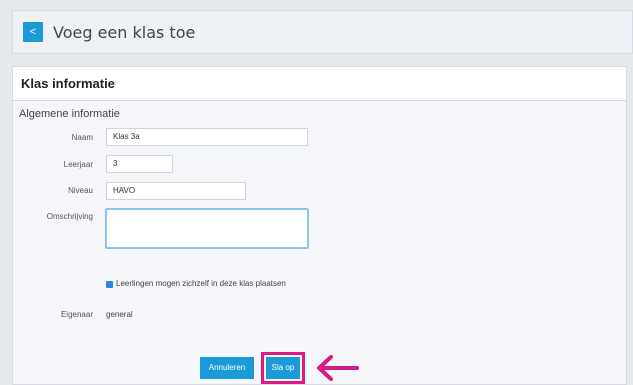 The image size is (633, 385). Describe the element at coordinates (33, 32) in the screenshot. I see `back-button: <` at that location.